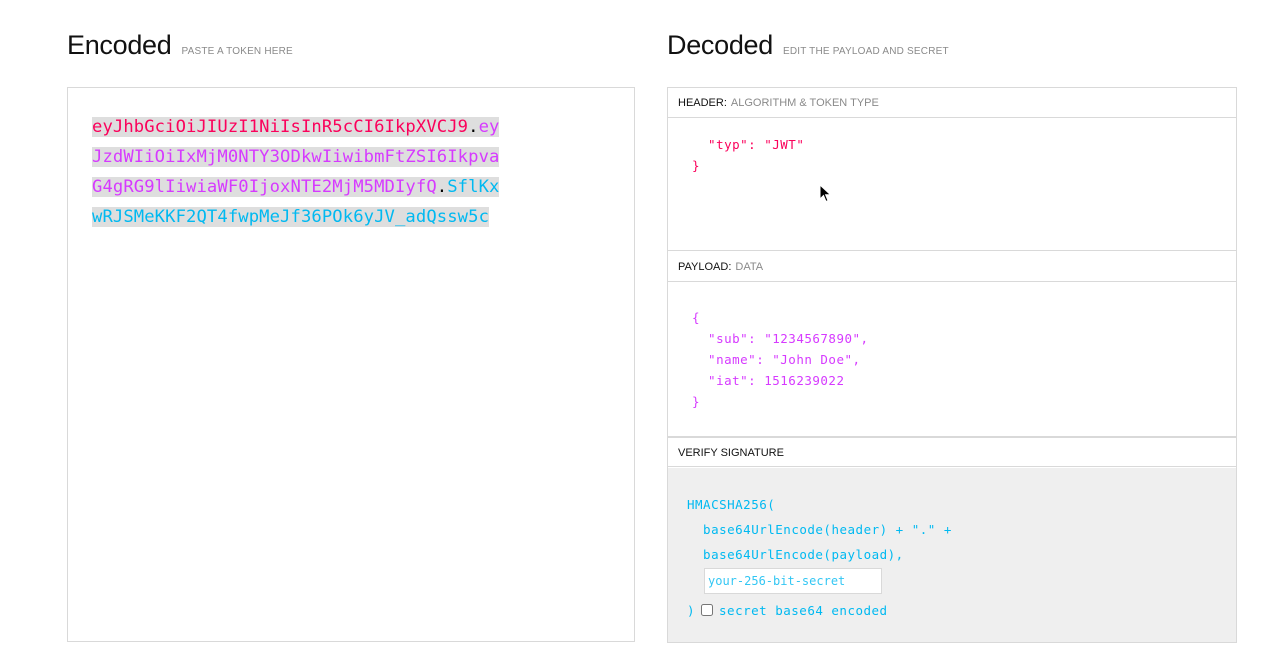 The image size is (1265, 656). Describe the element at coordinates (748, 155) in the screenshot. I see `header-json: "typ": "JWT" }` at that location.